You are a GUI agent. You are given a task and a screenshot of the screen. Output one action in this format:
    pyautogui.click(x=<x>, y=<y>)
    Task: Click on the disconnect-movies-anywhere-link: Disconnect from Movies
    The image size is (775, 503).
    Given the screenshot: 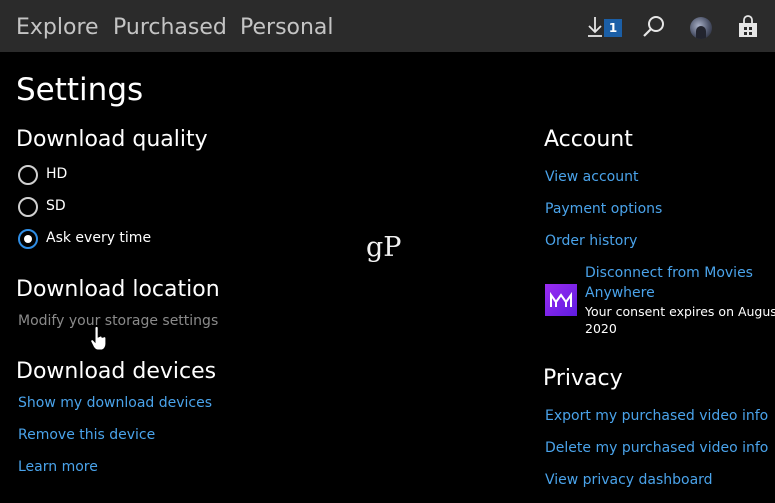 What is the action you would take?
    pyautogui.click(x=669, y=273)
    